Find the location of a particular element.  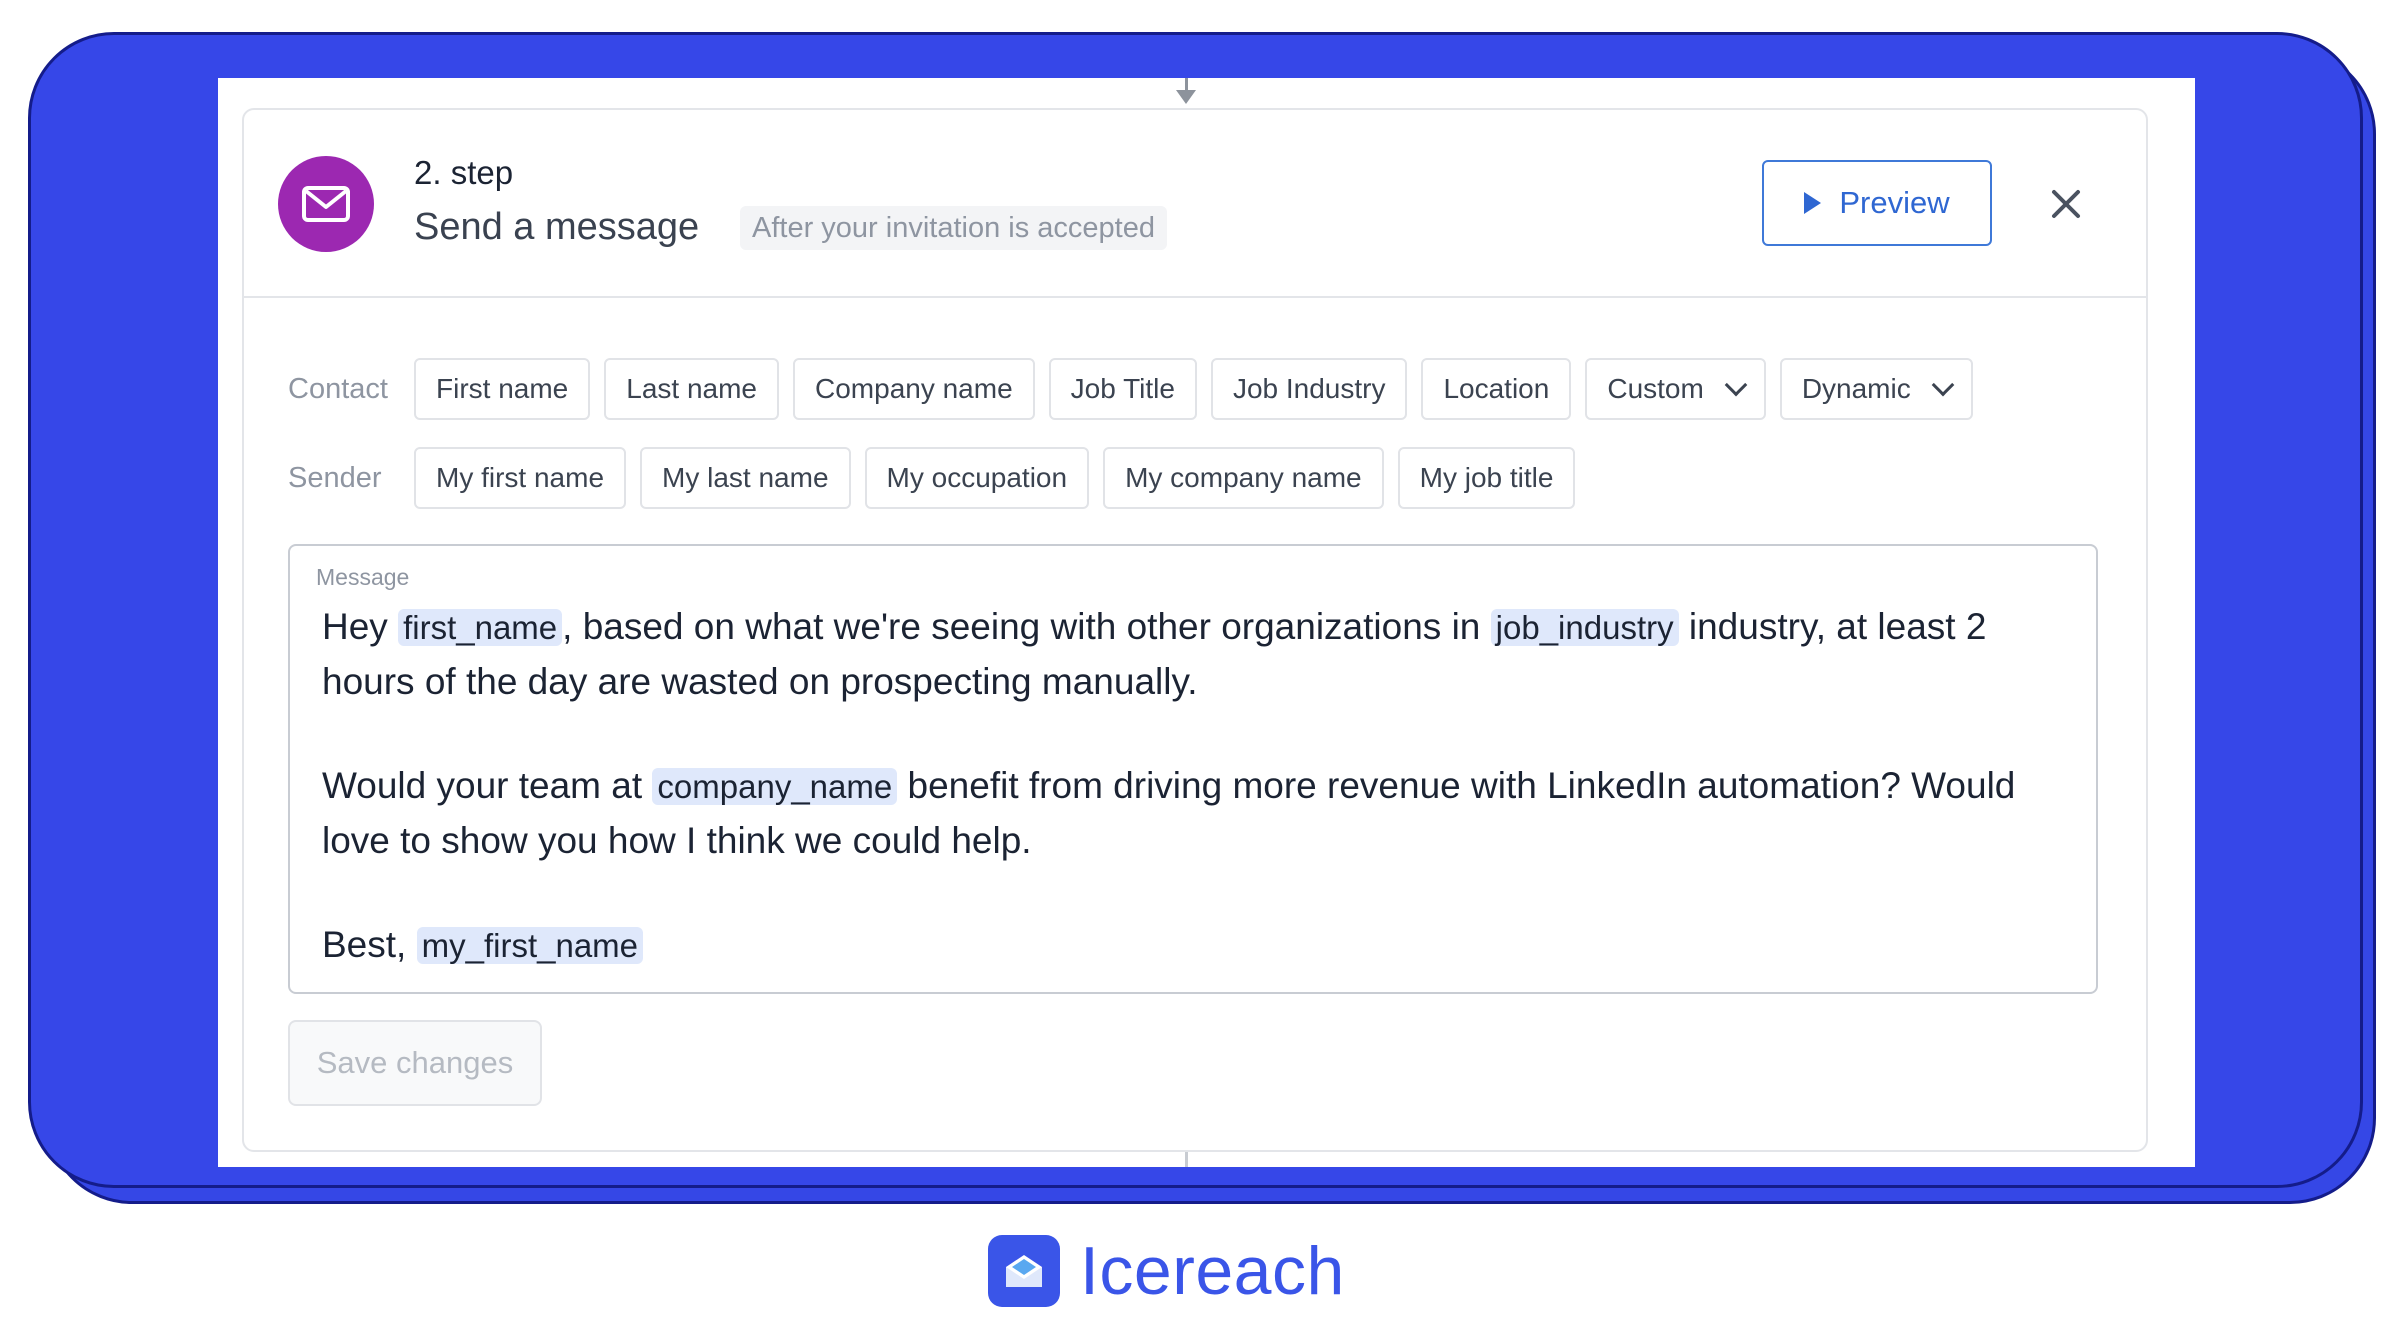

play-icon is located at coordinates (1813, 203).